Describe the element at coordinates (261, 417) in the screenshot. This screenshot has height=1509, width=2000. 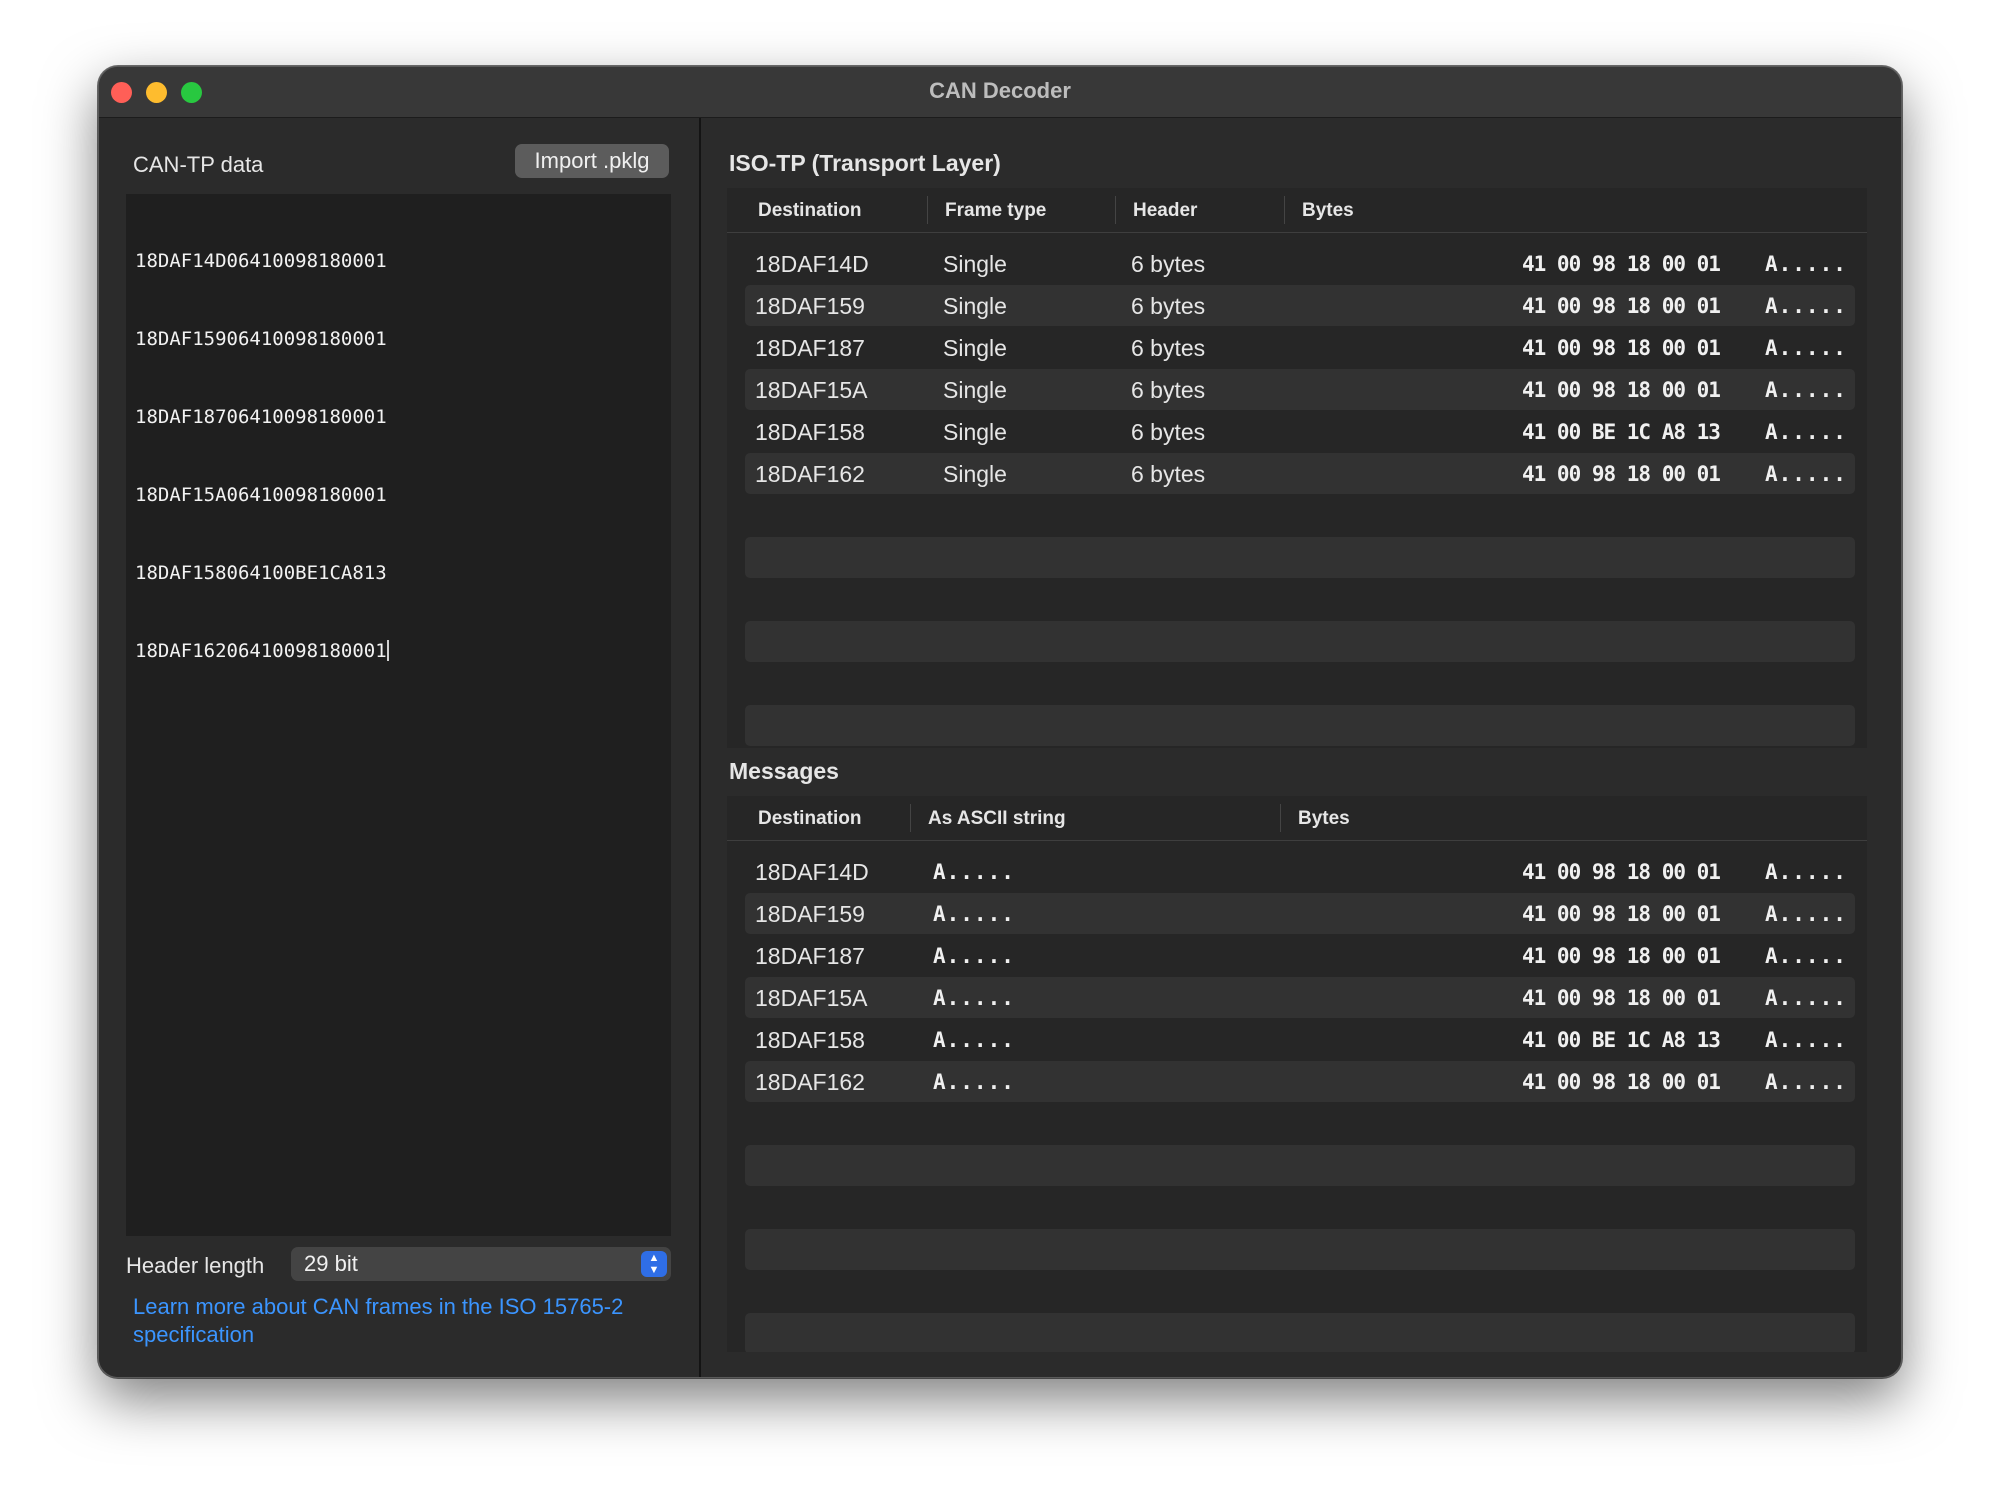
I see `editor-line: 18DAF18706410098180001` at that location.